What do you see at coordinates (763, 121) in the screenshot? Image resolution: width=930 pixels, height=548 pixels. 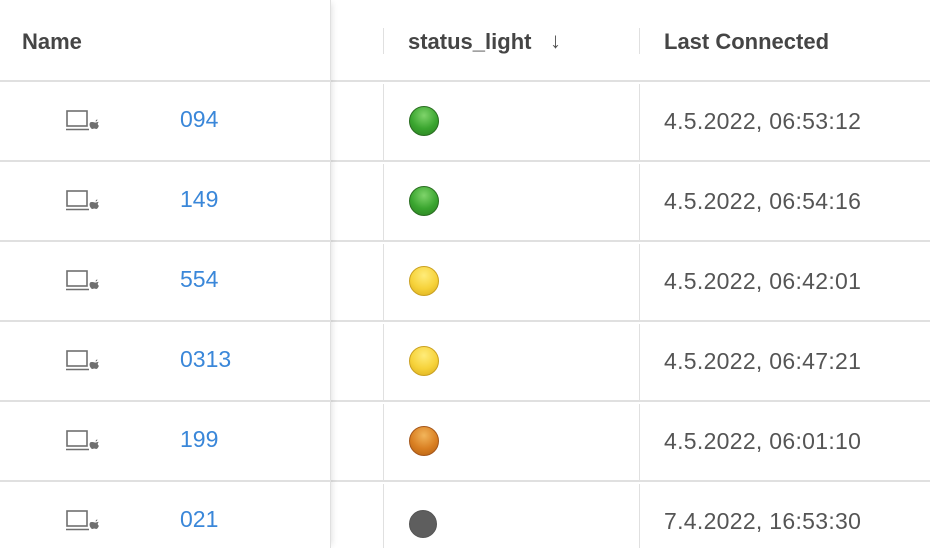 I see `last-connected-value: 4.5.2022, 06:53:12` at bounding box center [763, 121].